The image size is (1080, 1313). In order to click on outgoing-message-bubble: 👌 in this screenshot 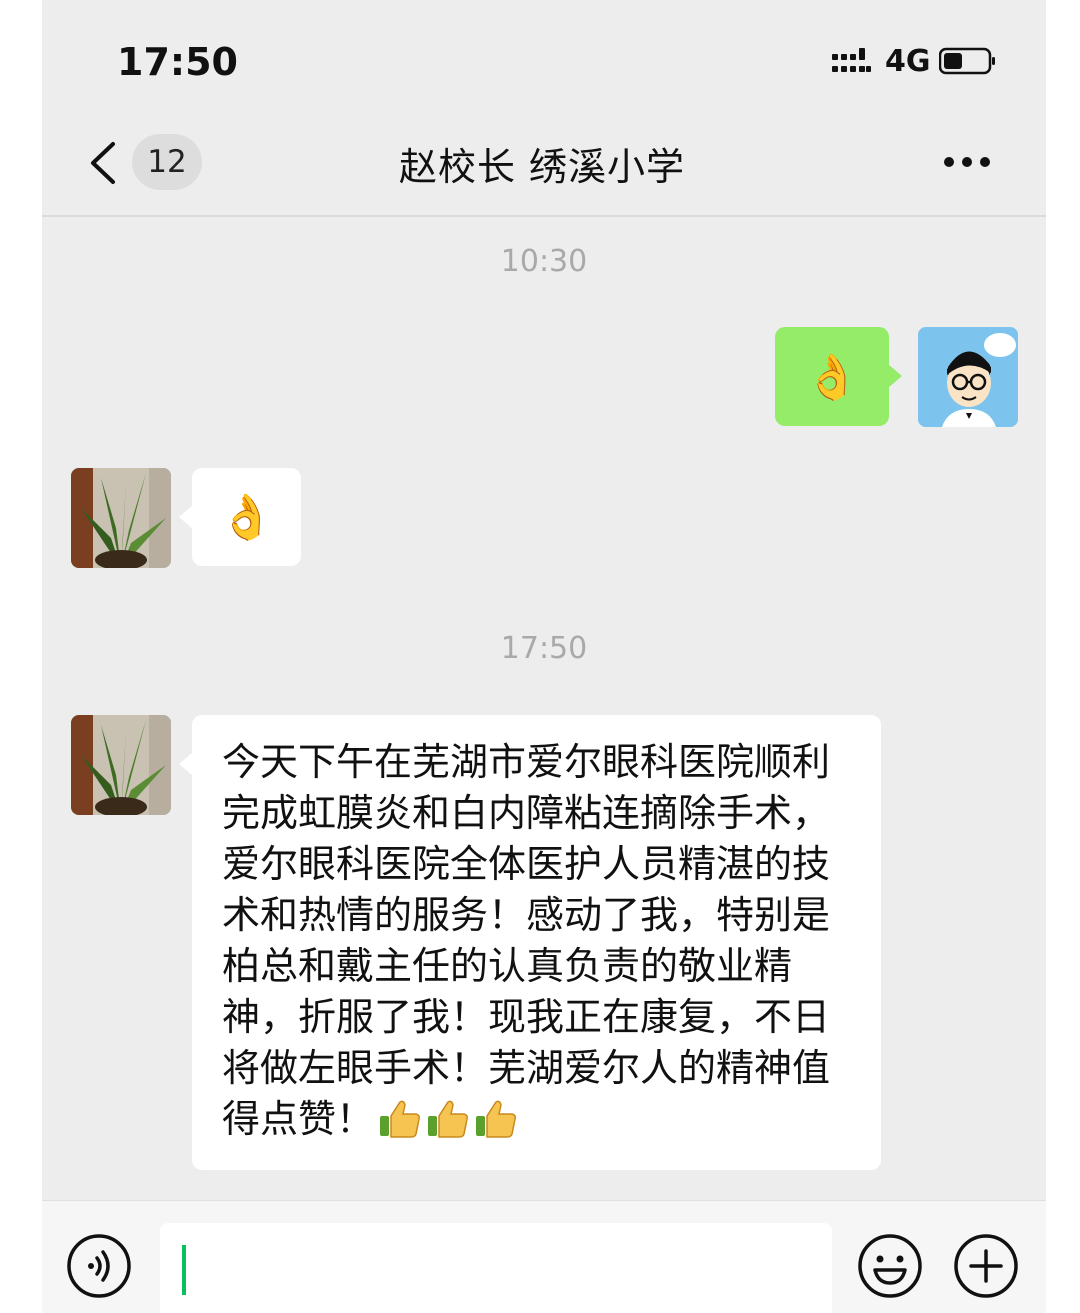, I will do `click(832, 376)`.